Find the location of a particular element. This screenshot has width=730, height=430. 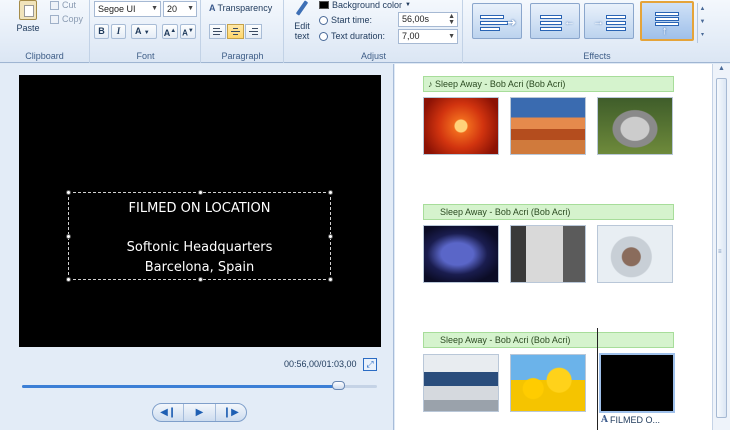

spinner-icon: ▲ ▼ is located at coordinates (451, 19).